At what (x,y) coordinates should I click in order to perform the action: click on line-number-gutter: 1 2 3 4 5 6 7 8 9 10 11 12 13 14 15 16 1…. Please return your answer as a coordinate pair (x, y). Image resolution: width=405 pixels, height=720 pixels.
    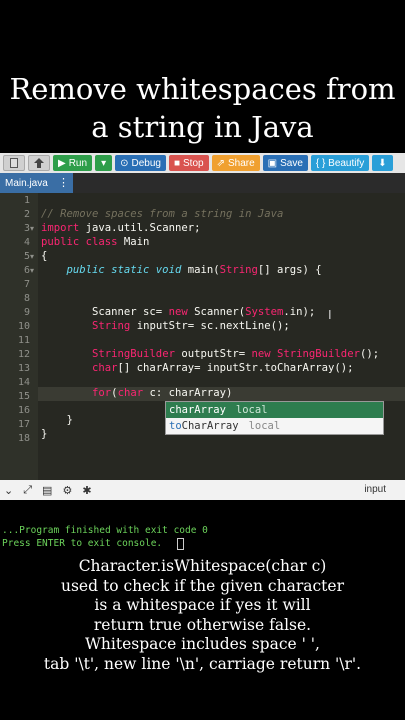
    Looking at the image, I should click on (19, 336).